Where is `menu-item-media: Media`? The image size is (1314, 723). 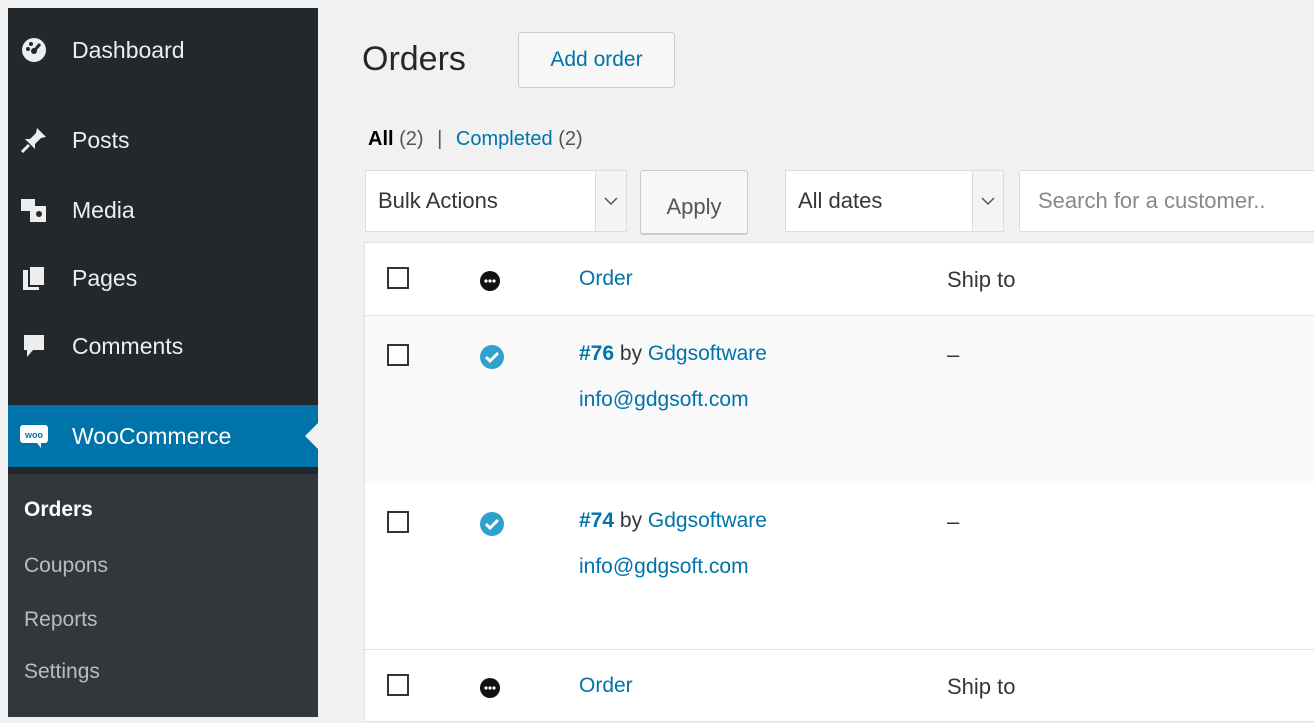 menu-item-media: Media is located at coordinates (163, 210).